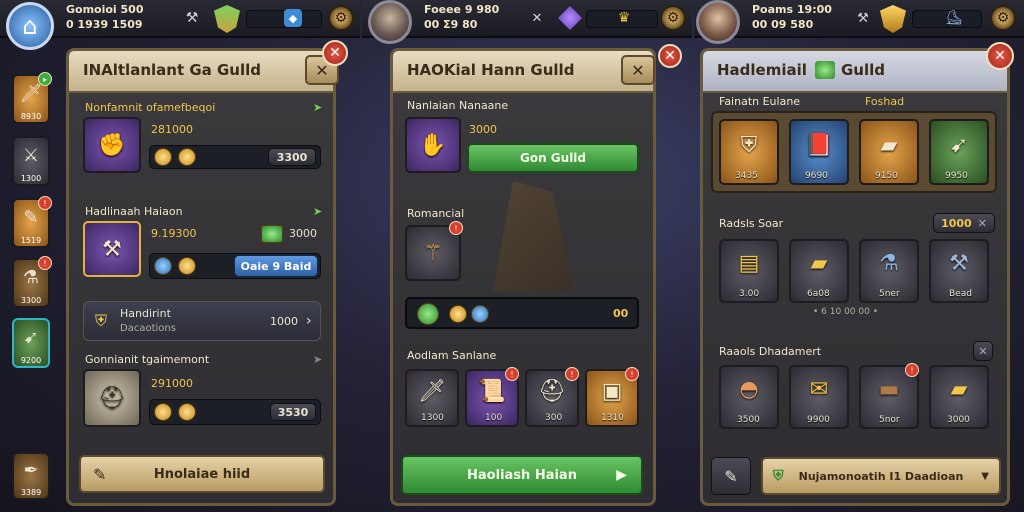  Describe the element at coordinates (749, 271) in the screenshot. I see `item-slot: ▤ 3.00` at that location.